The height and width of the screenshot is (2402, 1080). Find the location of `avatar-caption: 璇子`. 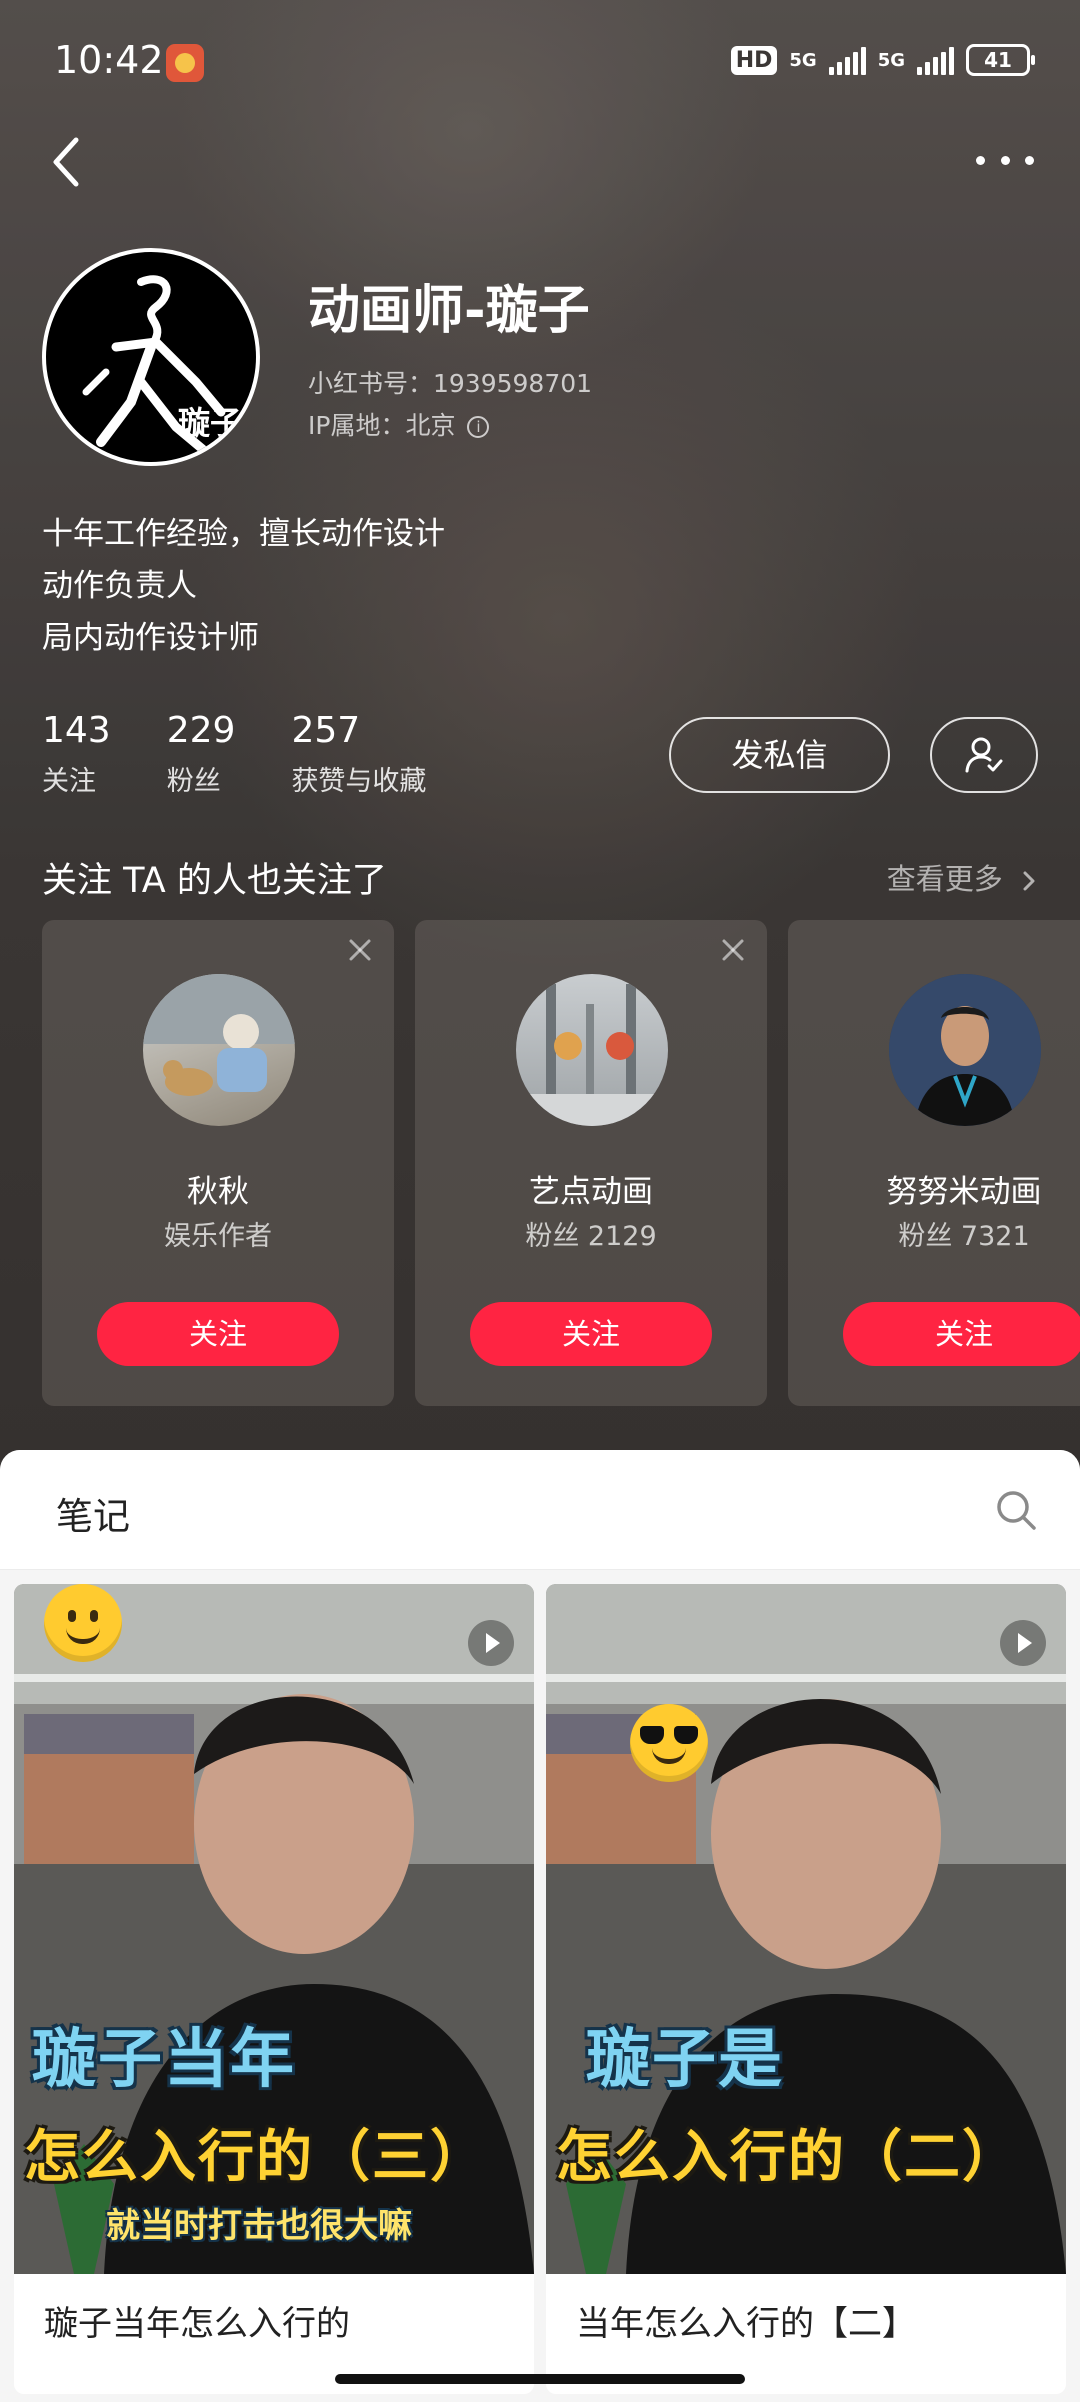

avatar-caption: 璇子 is located at coordinates (209, 423).